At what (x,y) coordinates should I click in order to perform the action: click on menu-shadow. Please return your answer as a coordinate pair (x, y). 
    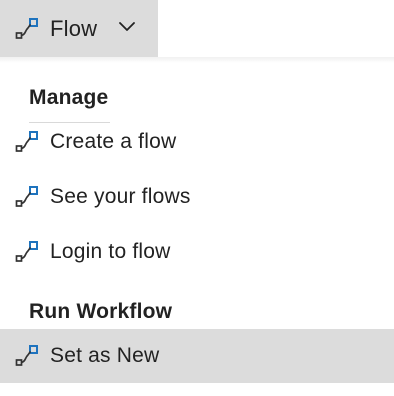
    Looking at the image, I should click on (197, 60).